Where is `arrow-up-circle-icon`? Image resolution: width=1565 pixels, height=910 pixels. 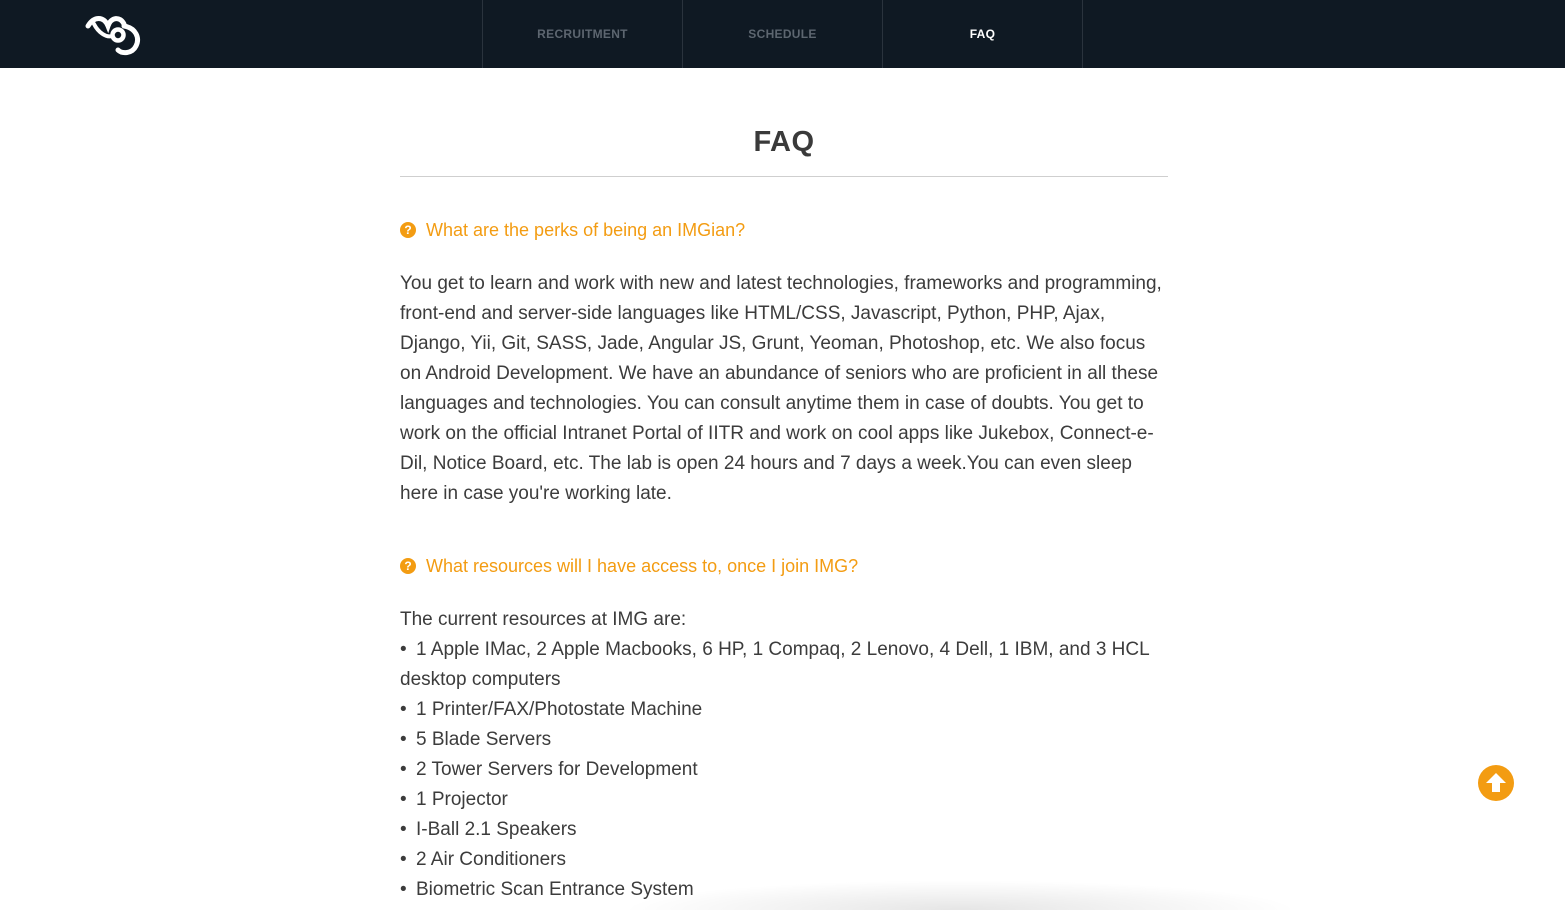
arrow-up-circle-icon is located at coordinates (1496, 782).